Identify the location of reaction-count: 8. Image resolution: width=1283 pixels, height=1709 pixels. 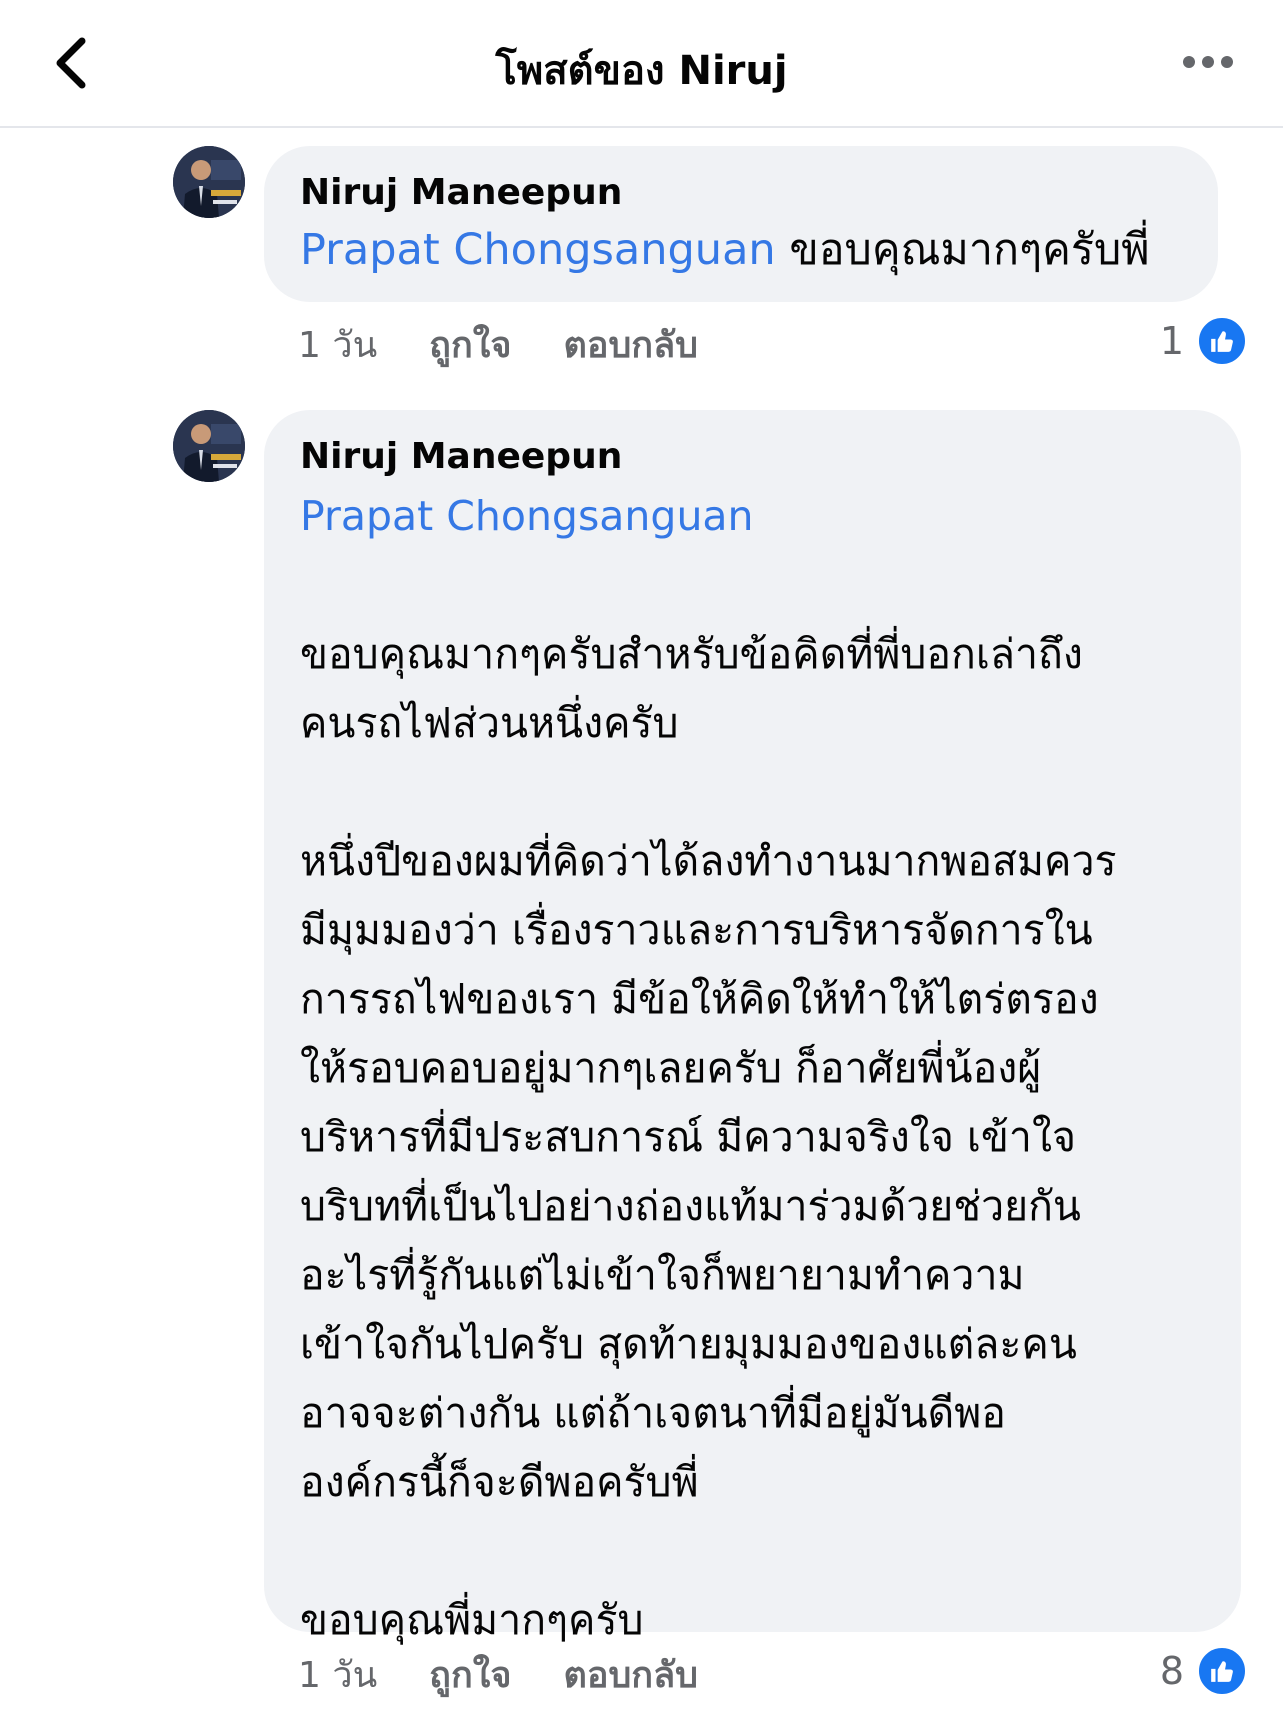
(1171, 1671).